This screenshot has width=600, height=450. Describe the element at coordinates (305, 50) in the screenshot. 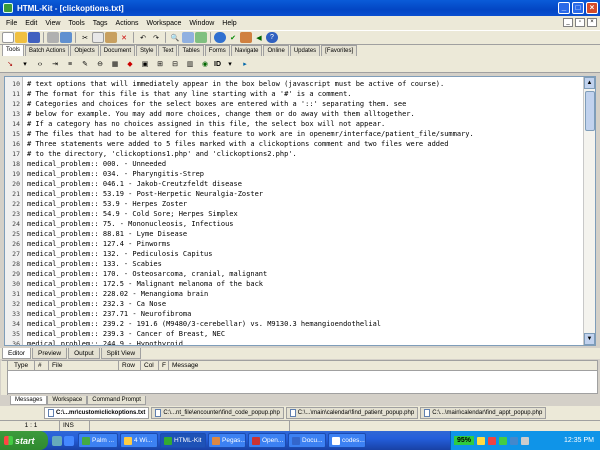

I see `tab-updates: Updates` at that location.